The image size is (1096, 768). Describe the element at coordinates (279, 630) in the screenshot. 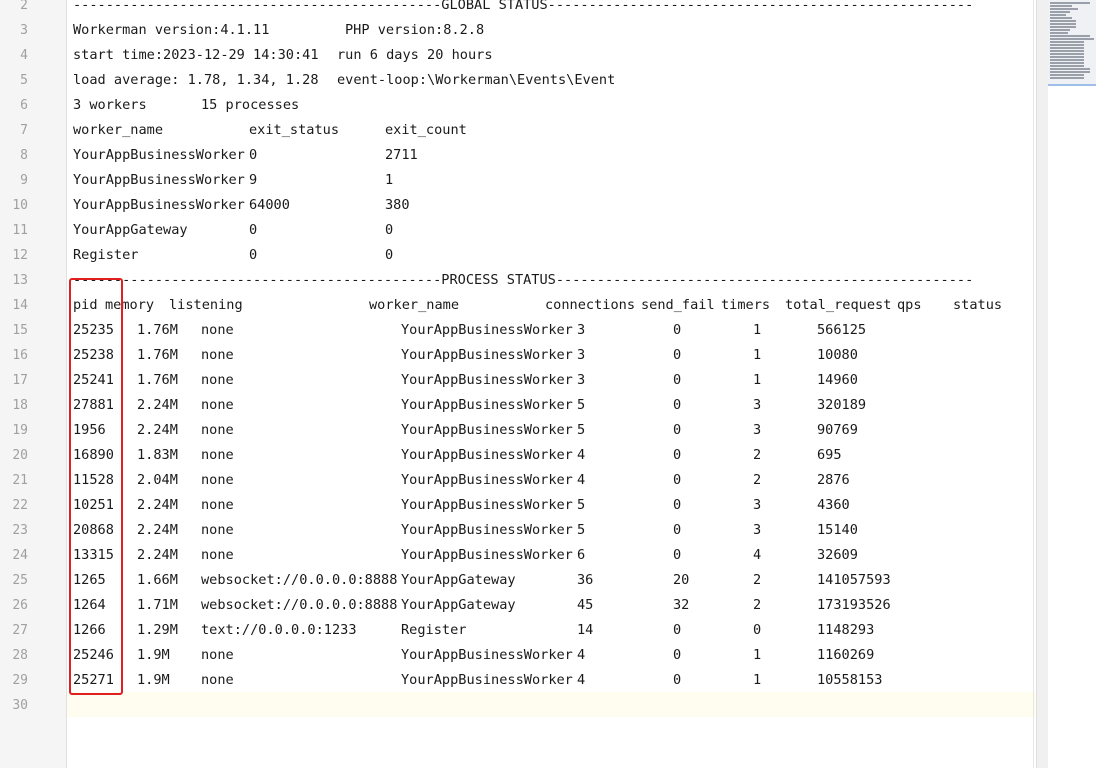

I see `process-table-cell: text://0.0.0.0:1233` at that location.